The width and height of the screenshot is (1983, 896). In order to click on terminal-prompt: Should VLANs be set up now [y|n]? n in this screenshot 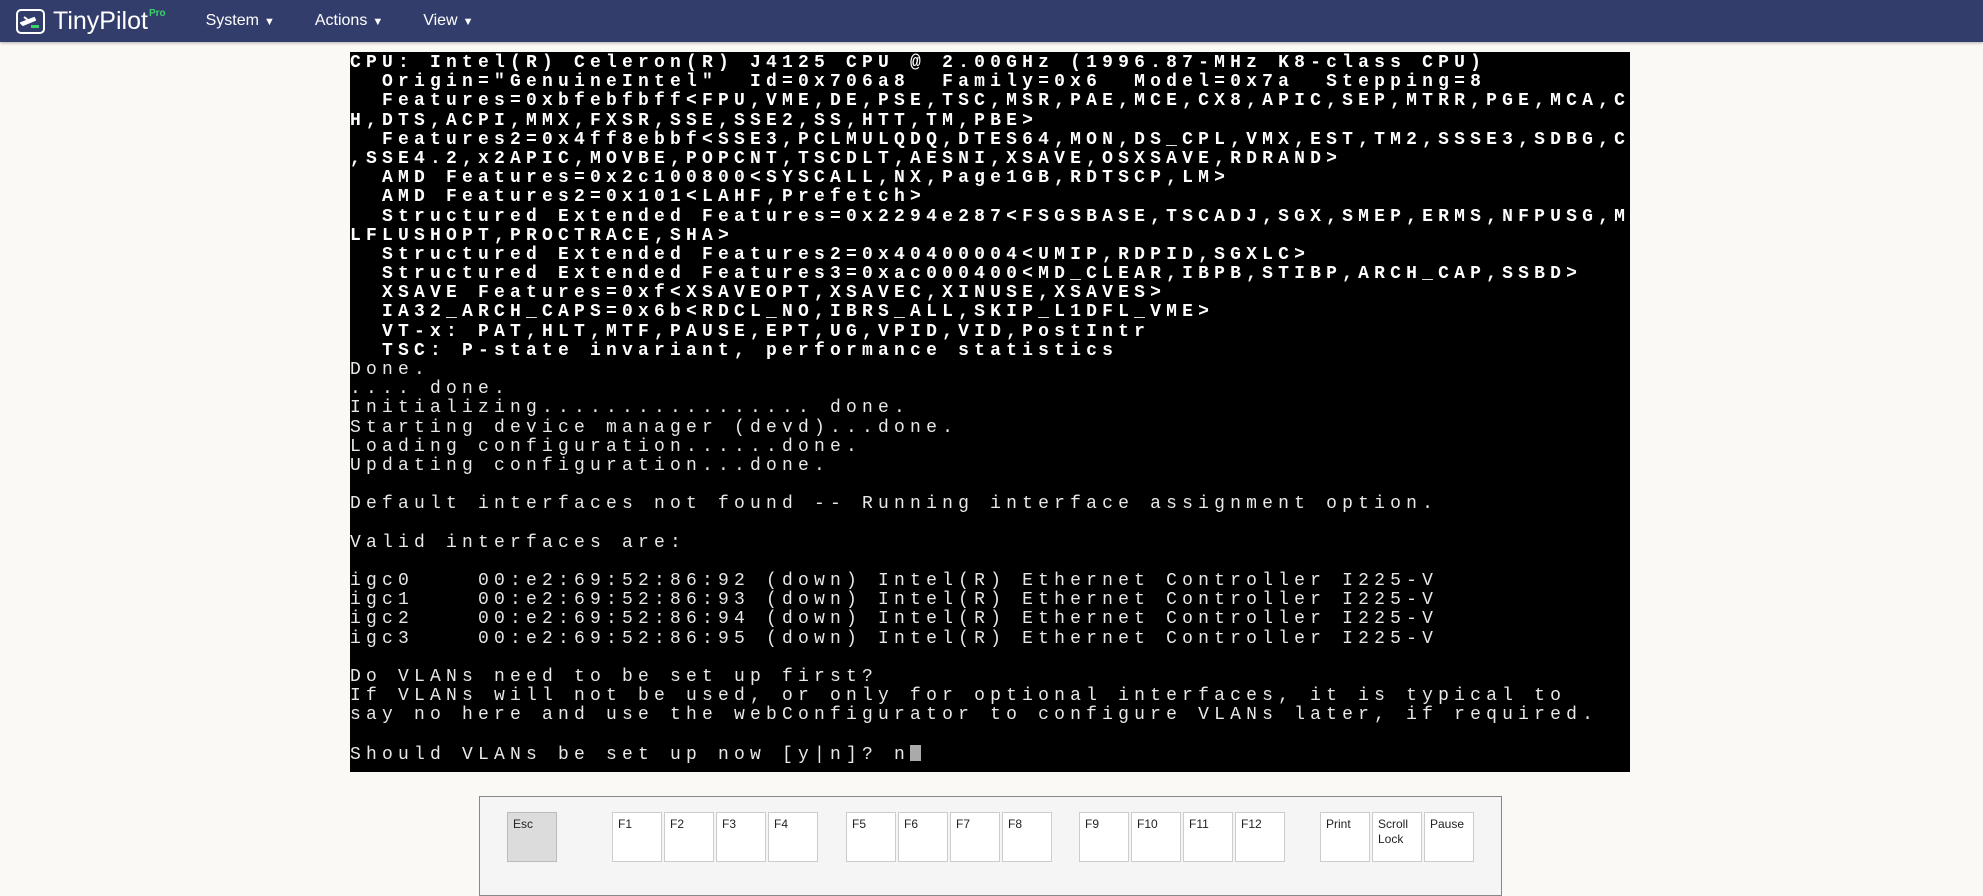, I will do `click(630, 754)`.